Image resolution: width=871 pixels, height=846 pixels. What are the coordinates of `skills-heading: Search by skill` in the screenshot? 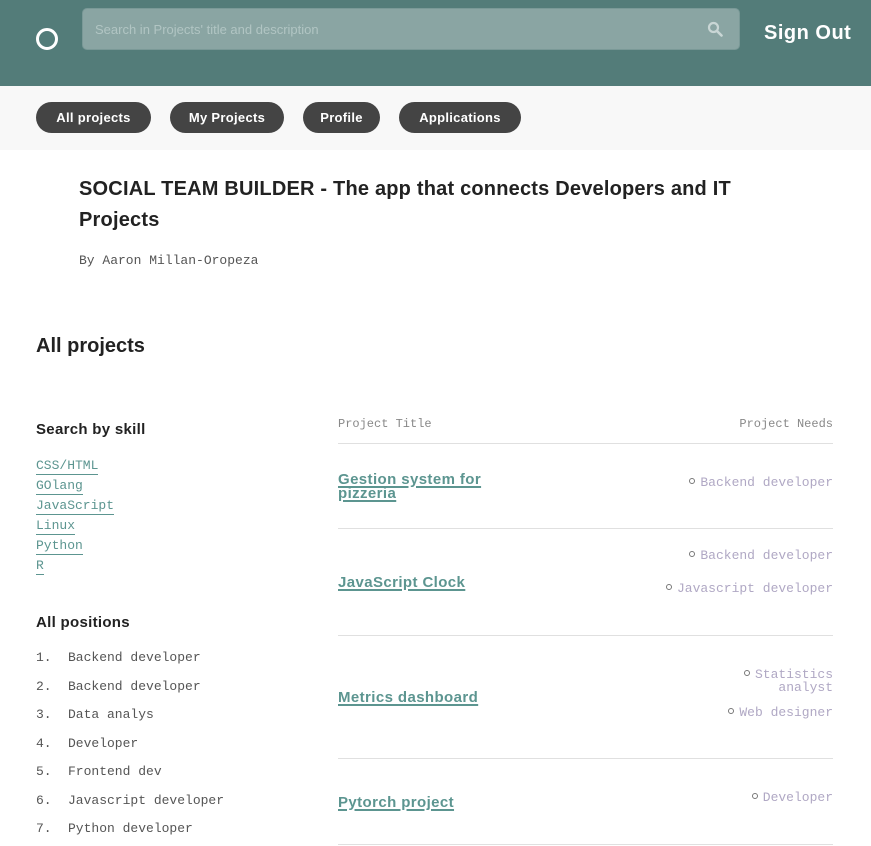 It's located at (91, 429).